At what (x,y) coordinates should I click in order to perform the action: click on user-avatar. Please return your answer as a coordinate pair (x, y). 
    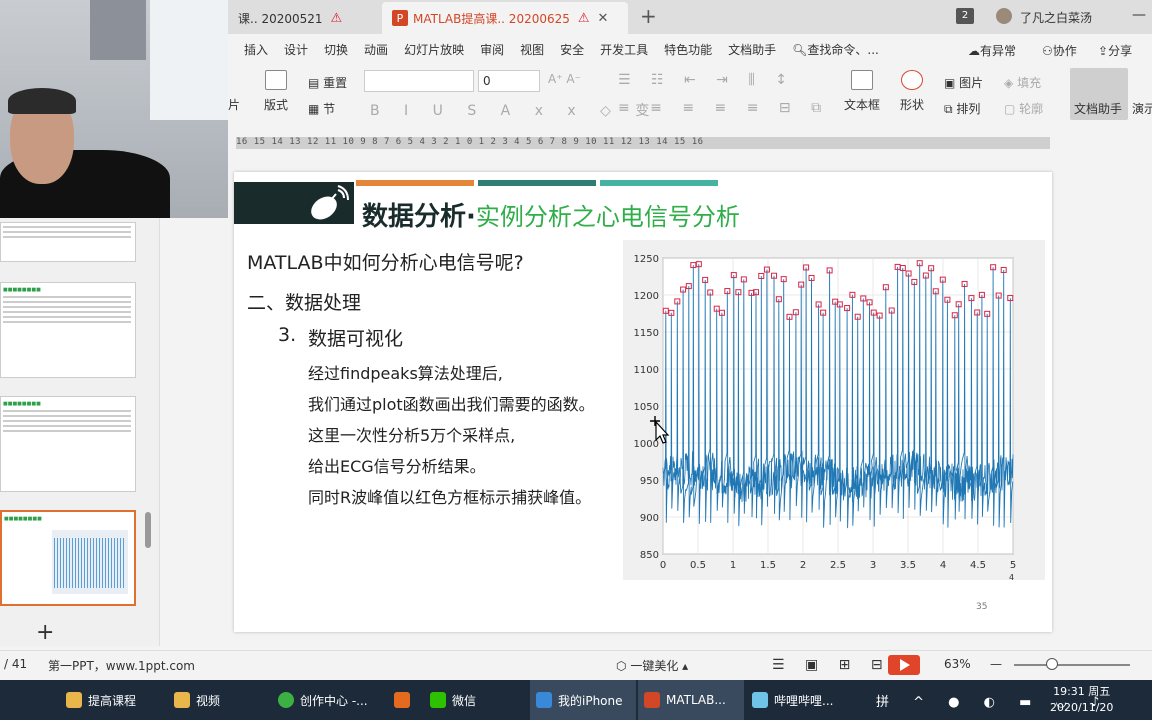
    Looking at the image, I should click on (1004, 16).